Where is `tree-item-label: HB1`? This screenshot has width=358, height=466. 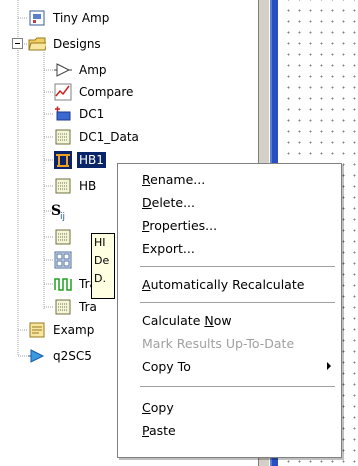 tree-item-label: HB1 is located at coordinates (91, 160).